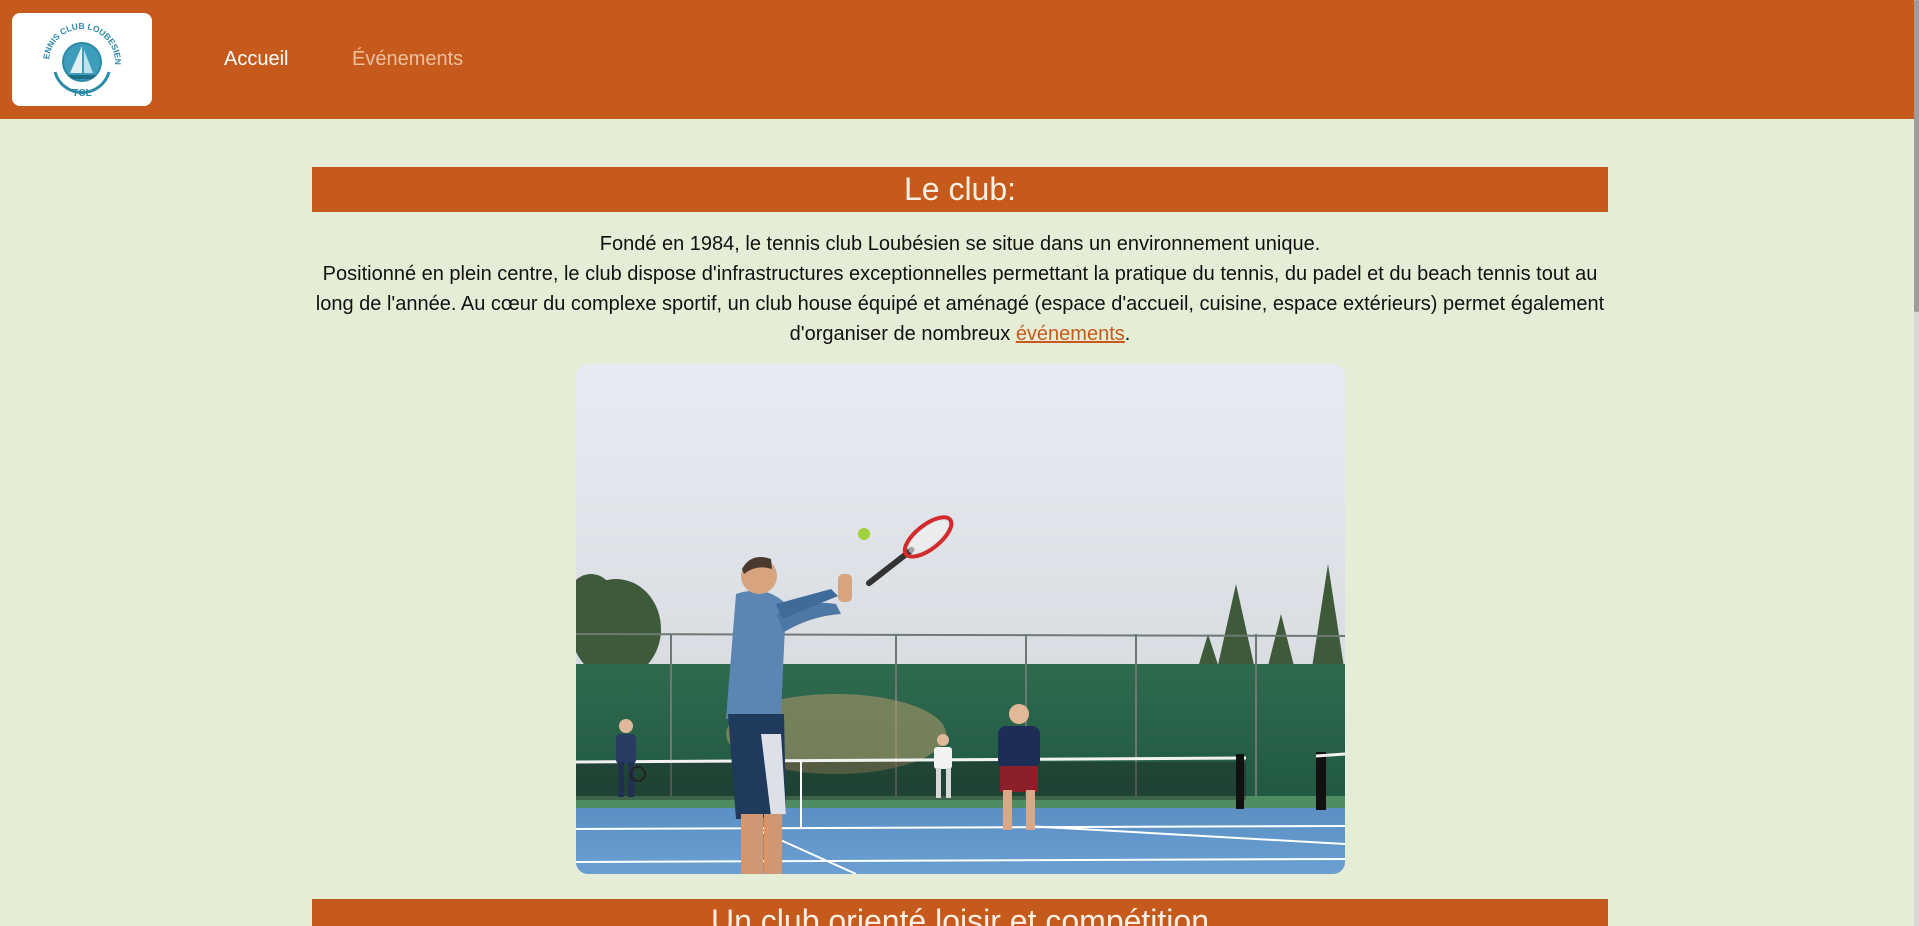 The width and height of the screenshot is (1919, 926). What do you see at coordinates (1916, 156) in the screenshot?
I see `scrollbar-thumb` at bounding box center [1916, 156].